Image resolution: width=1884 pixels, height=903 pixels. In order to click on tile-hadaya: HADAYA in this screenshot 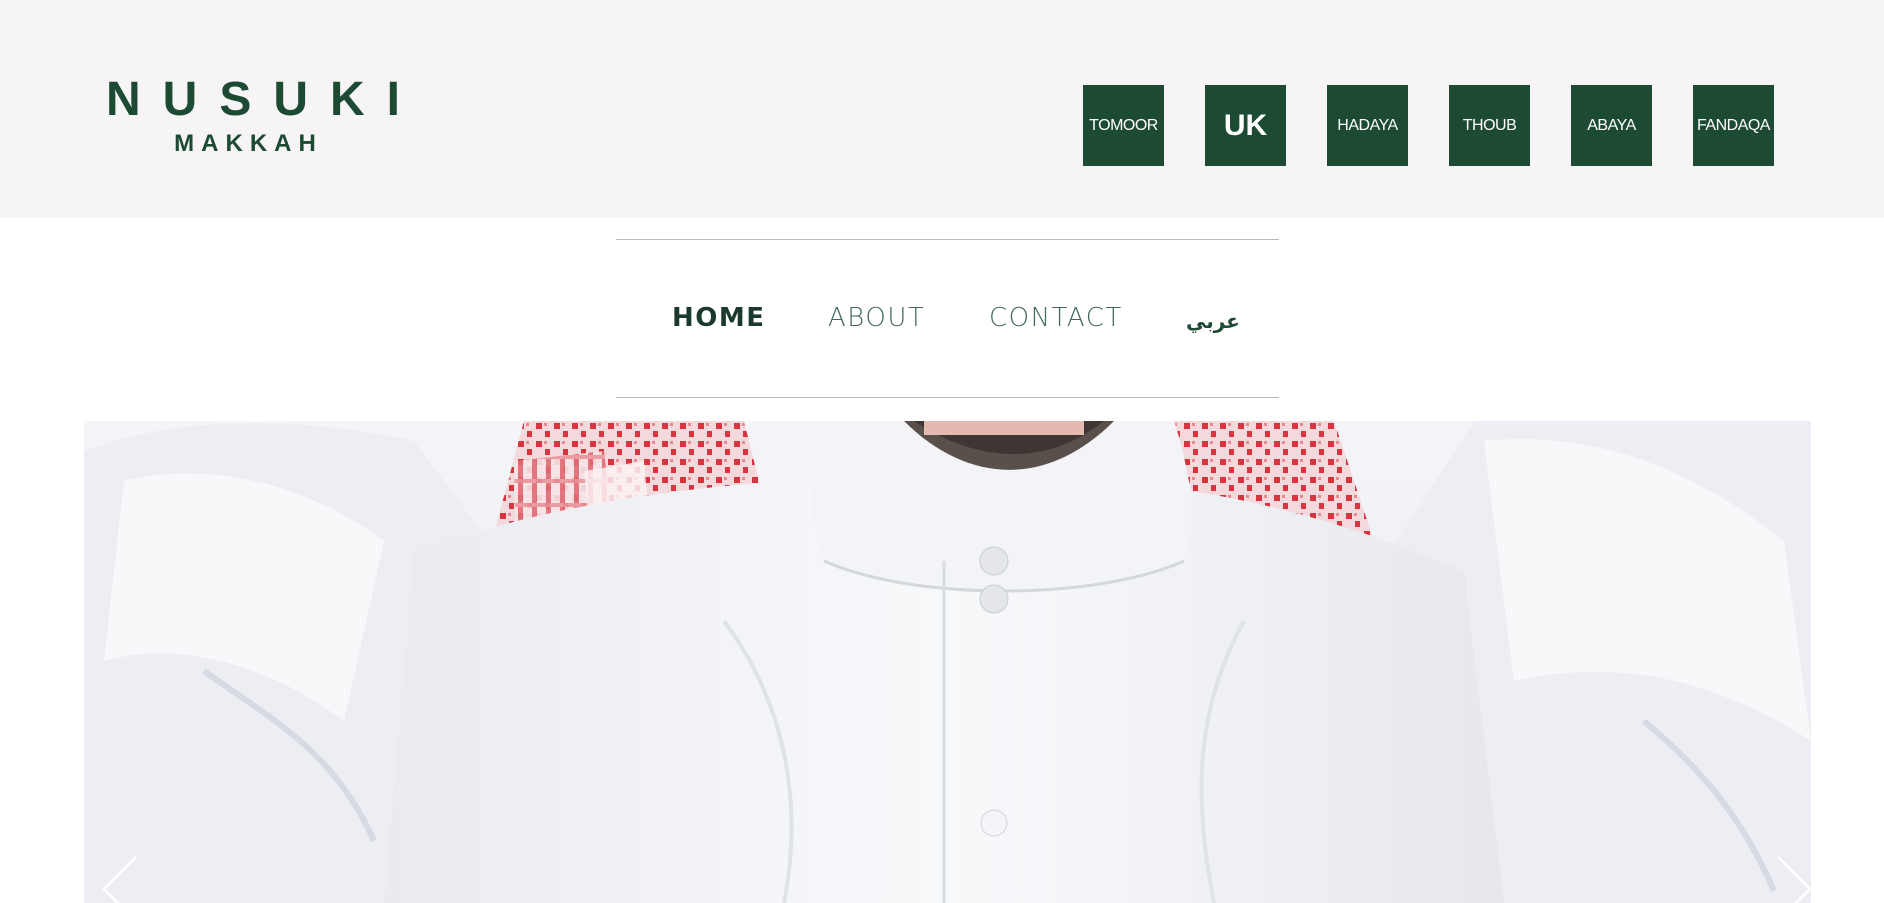, I will do `click(1367, 125)`.